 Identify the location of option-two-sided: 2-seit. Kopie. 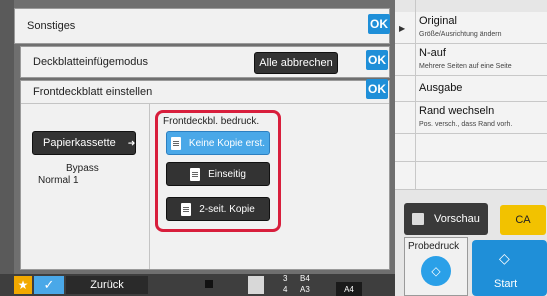
(218, 209).